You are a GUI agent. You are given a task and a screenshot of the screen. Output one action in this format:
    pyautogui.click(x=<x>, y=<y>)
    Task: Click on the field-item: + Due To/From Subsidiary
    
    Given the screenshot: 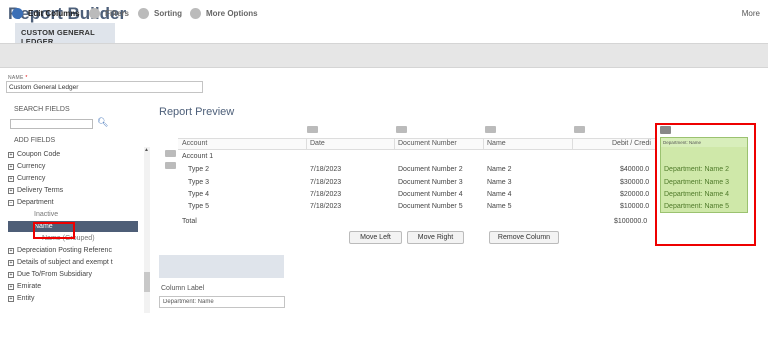 What is the action you would take?
    pyautogui.click(x=50, y=274)
    